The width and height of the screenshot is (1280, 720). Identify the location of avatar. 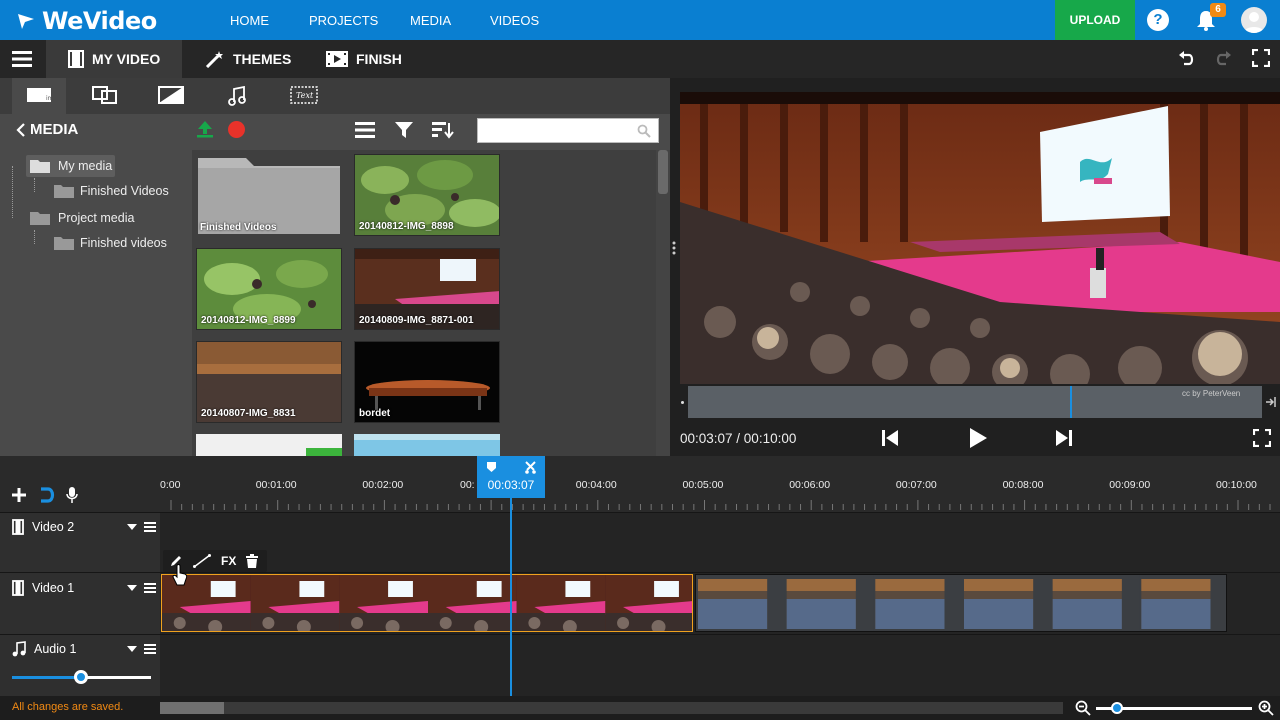
(1254, 20).